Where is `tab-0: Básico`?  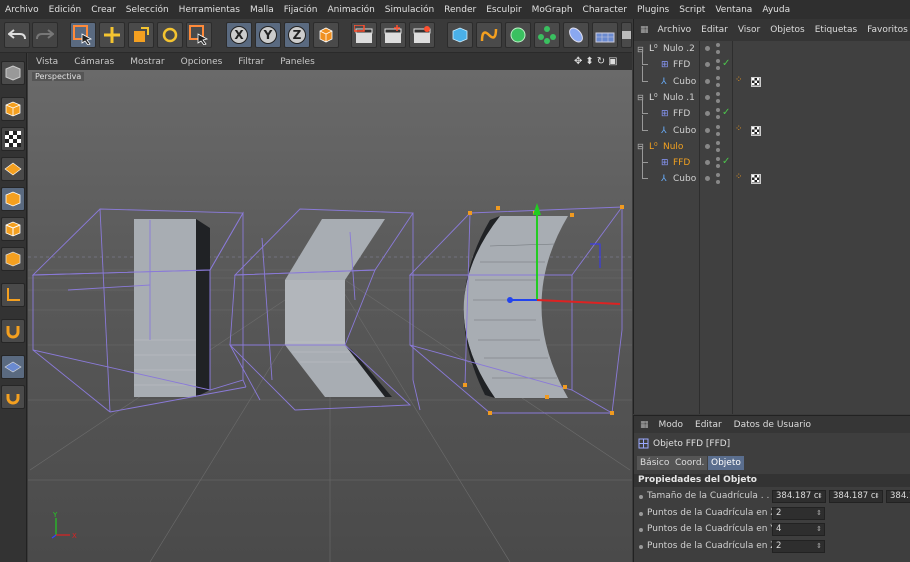
tab-0: Básico is located at coordinates (655, 463).